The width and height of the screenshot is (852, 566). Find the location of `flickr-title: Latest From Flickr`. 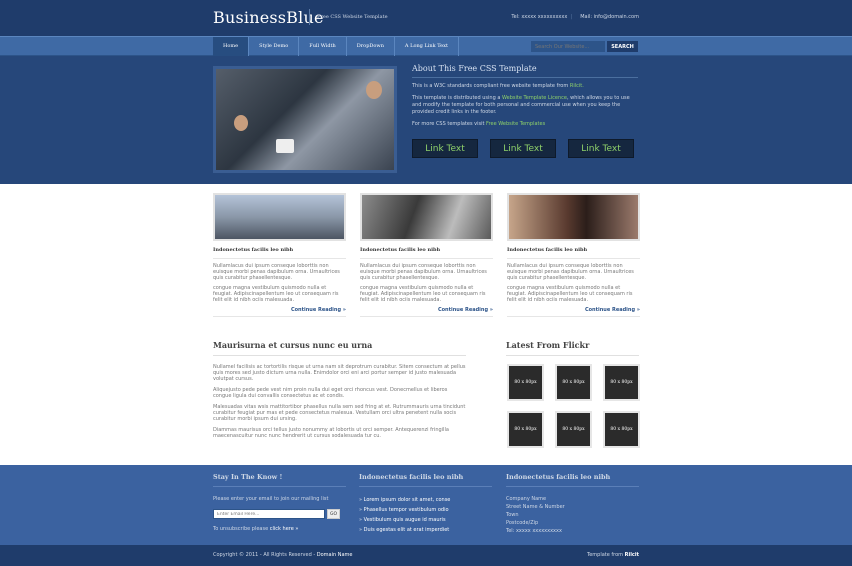

flickr-title: Latest From Flickr is located at coordinates (572, 348).